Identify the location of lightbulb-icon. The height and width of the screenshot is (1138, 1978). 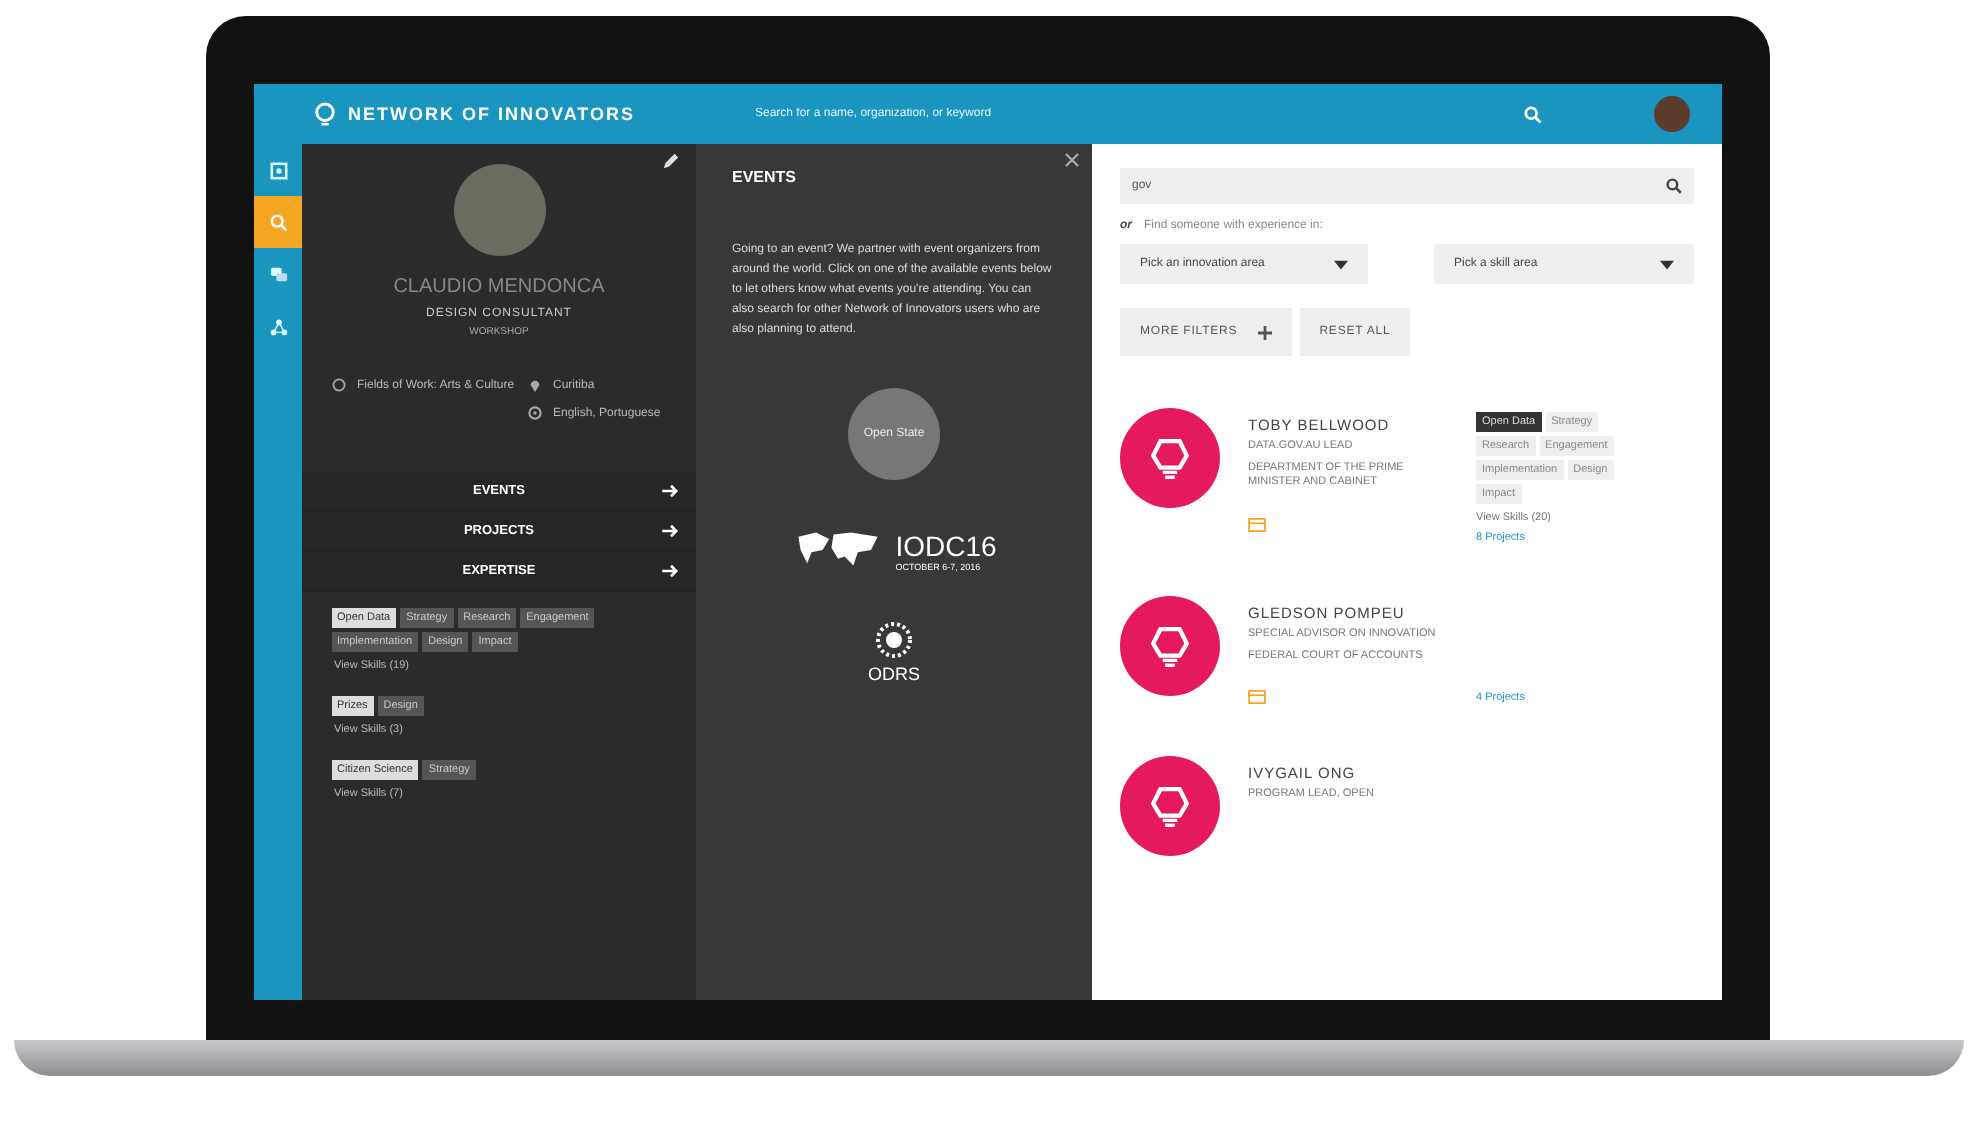
(325, 114).